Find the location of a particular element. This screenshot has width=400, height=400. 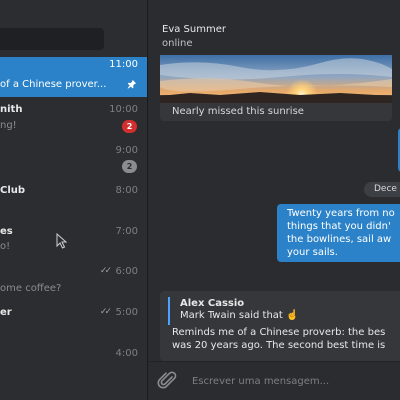

chat-list-item: 4:00 is located at coordinates (73, 364).